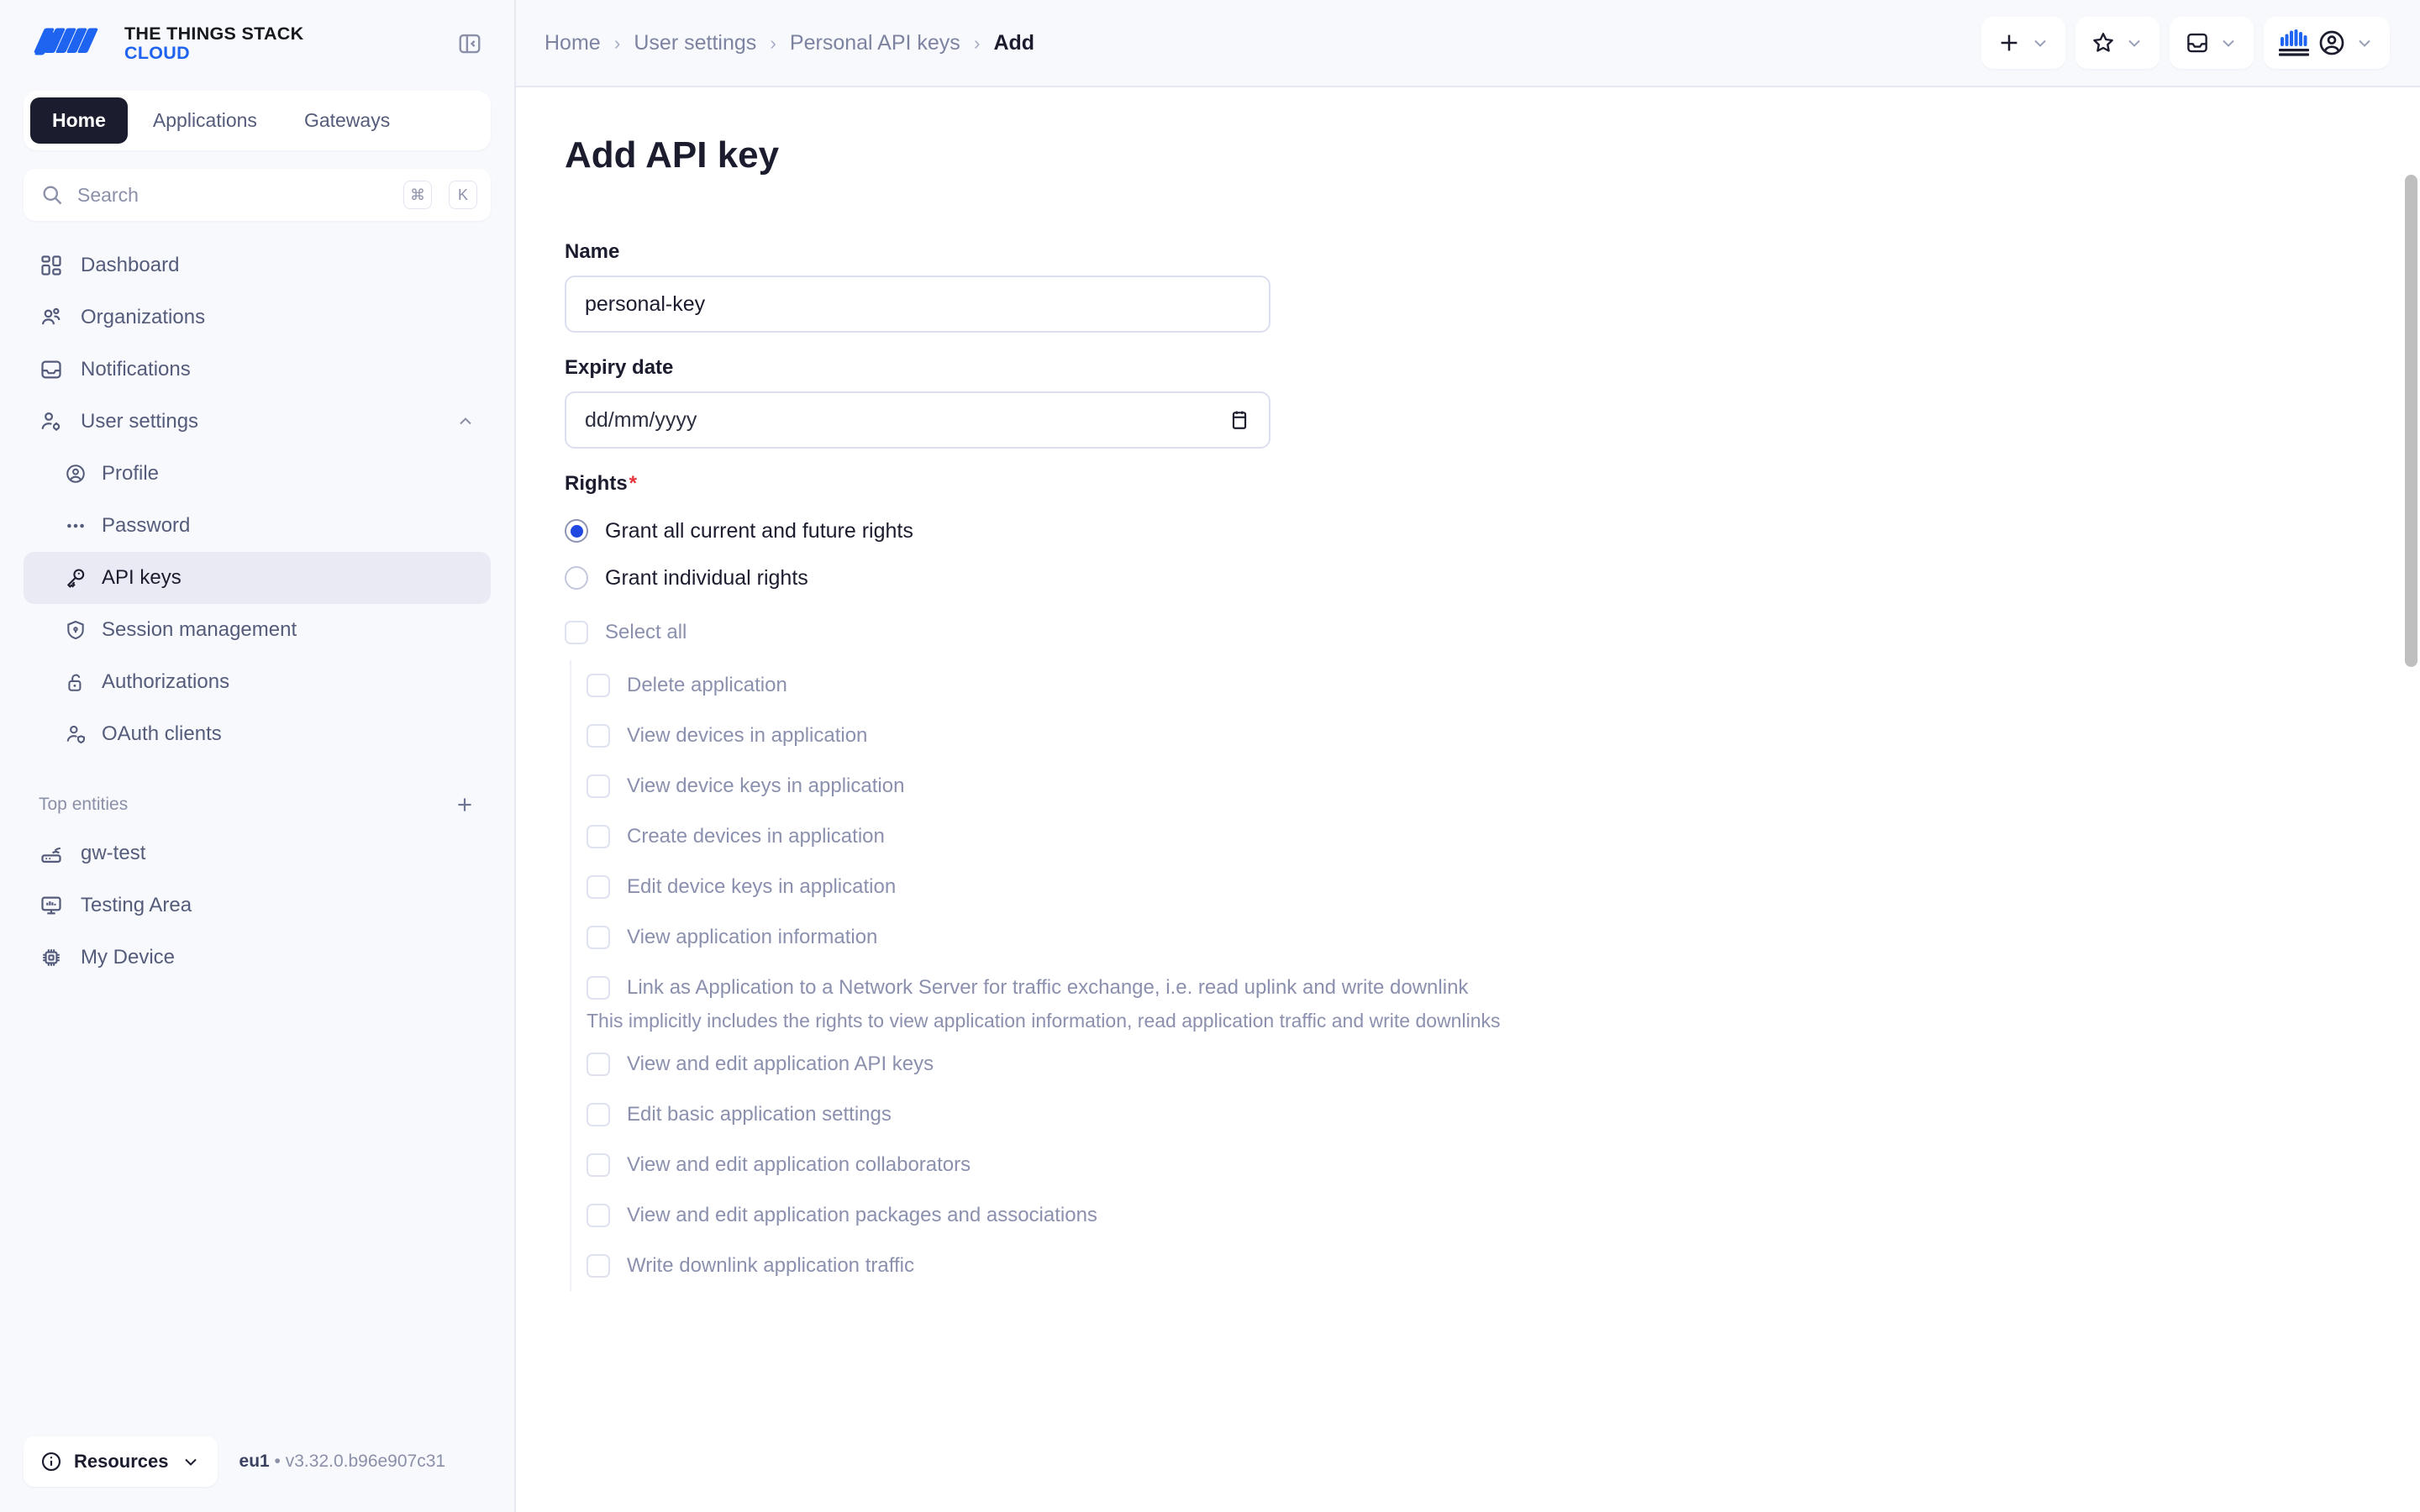 Image resolution: width=2420 pixels, height=1512 pixels. I want to click on search-input: Search ⌘ K, so click(257, 195).